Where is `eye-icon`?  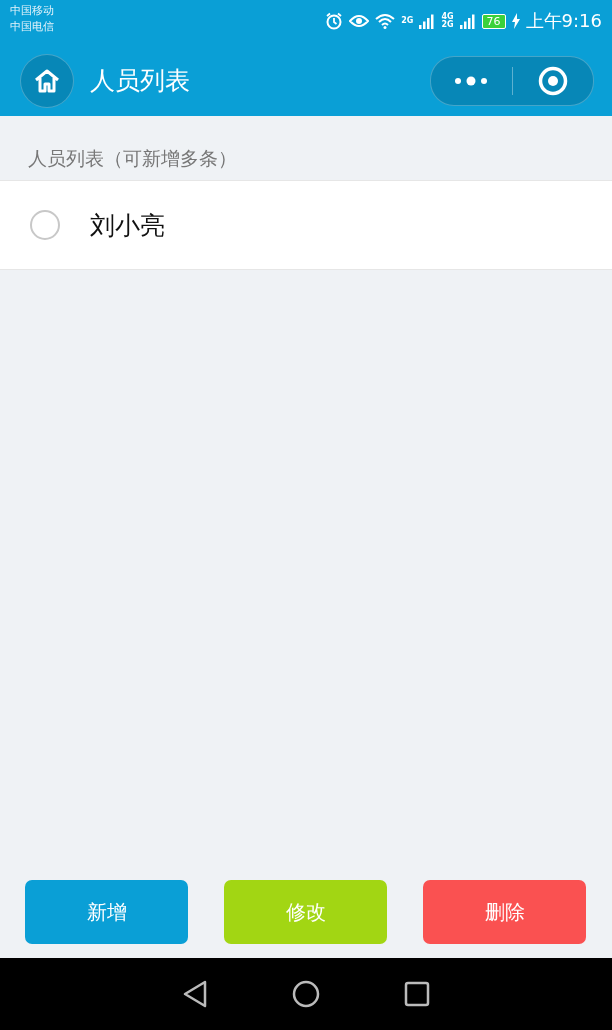 eye-icon is located at coordinates (359, 21).